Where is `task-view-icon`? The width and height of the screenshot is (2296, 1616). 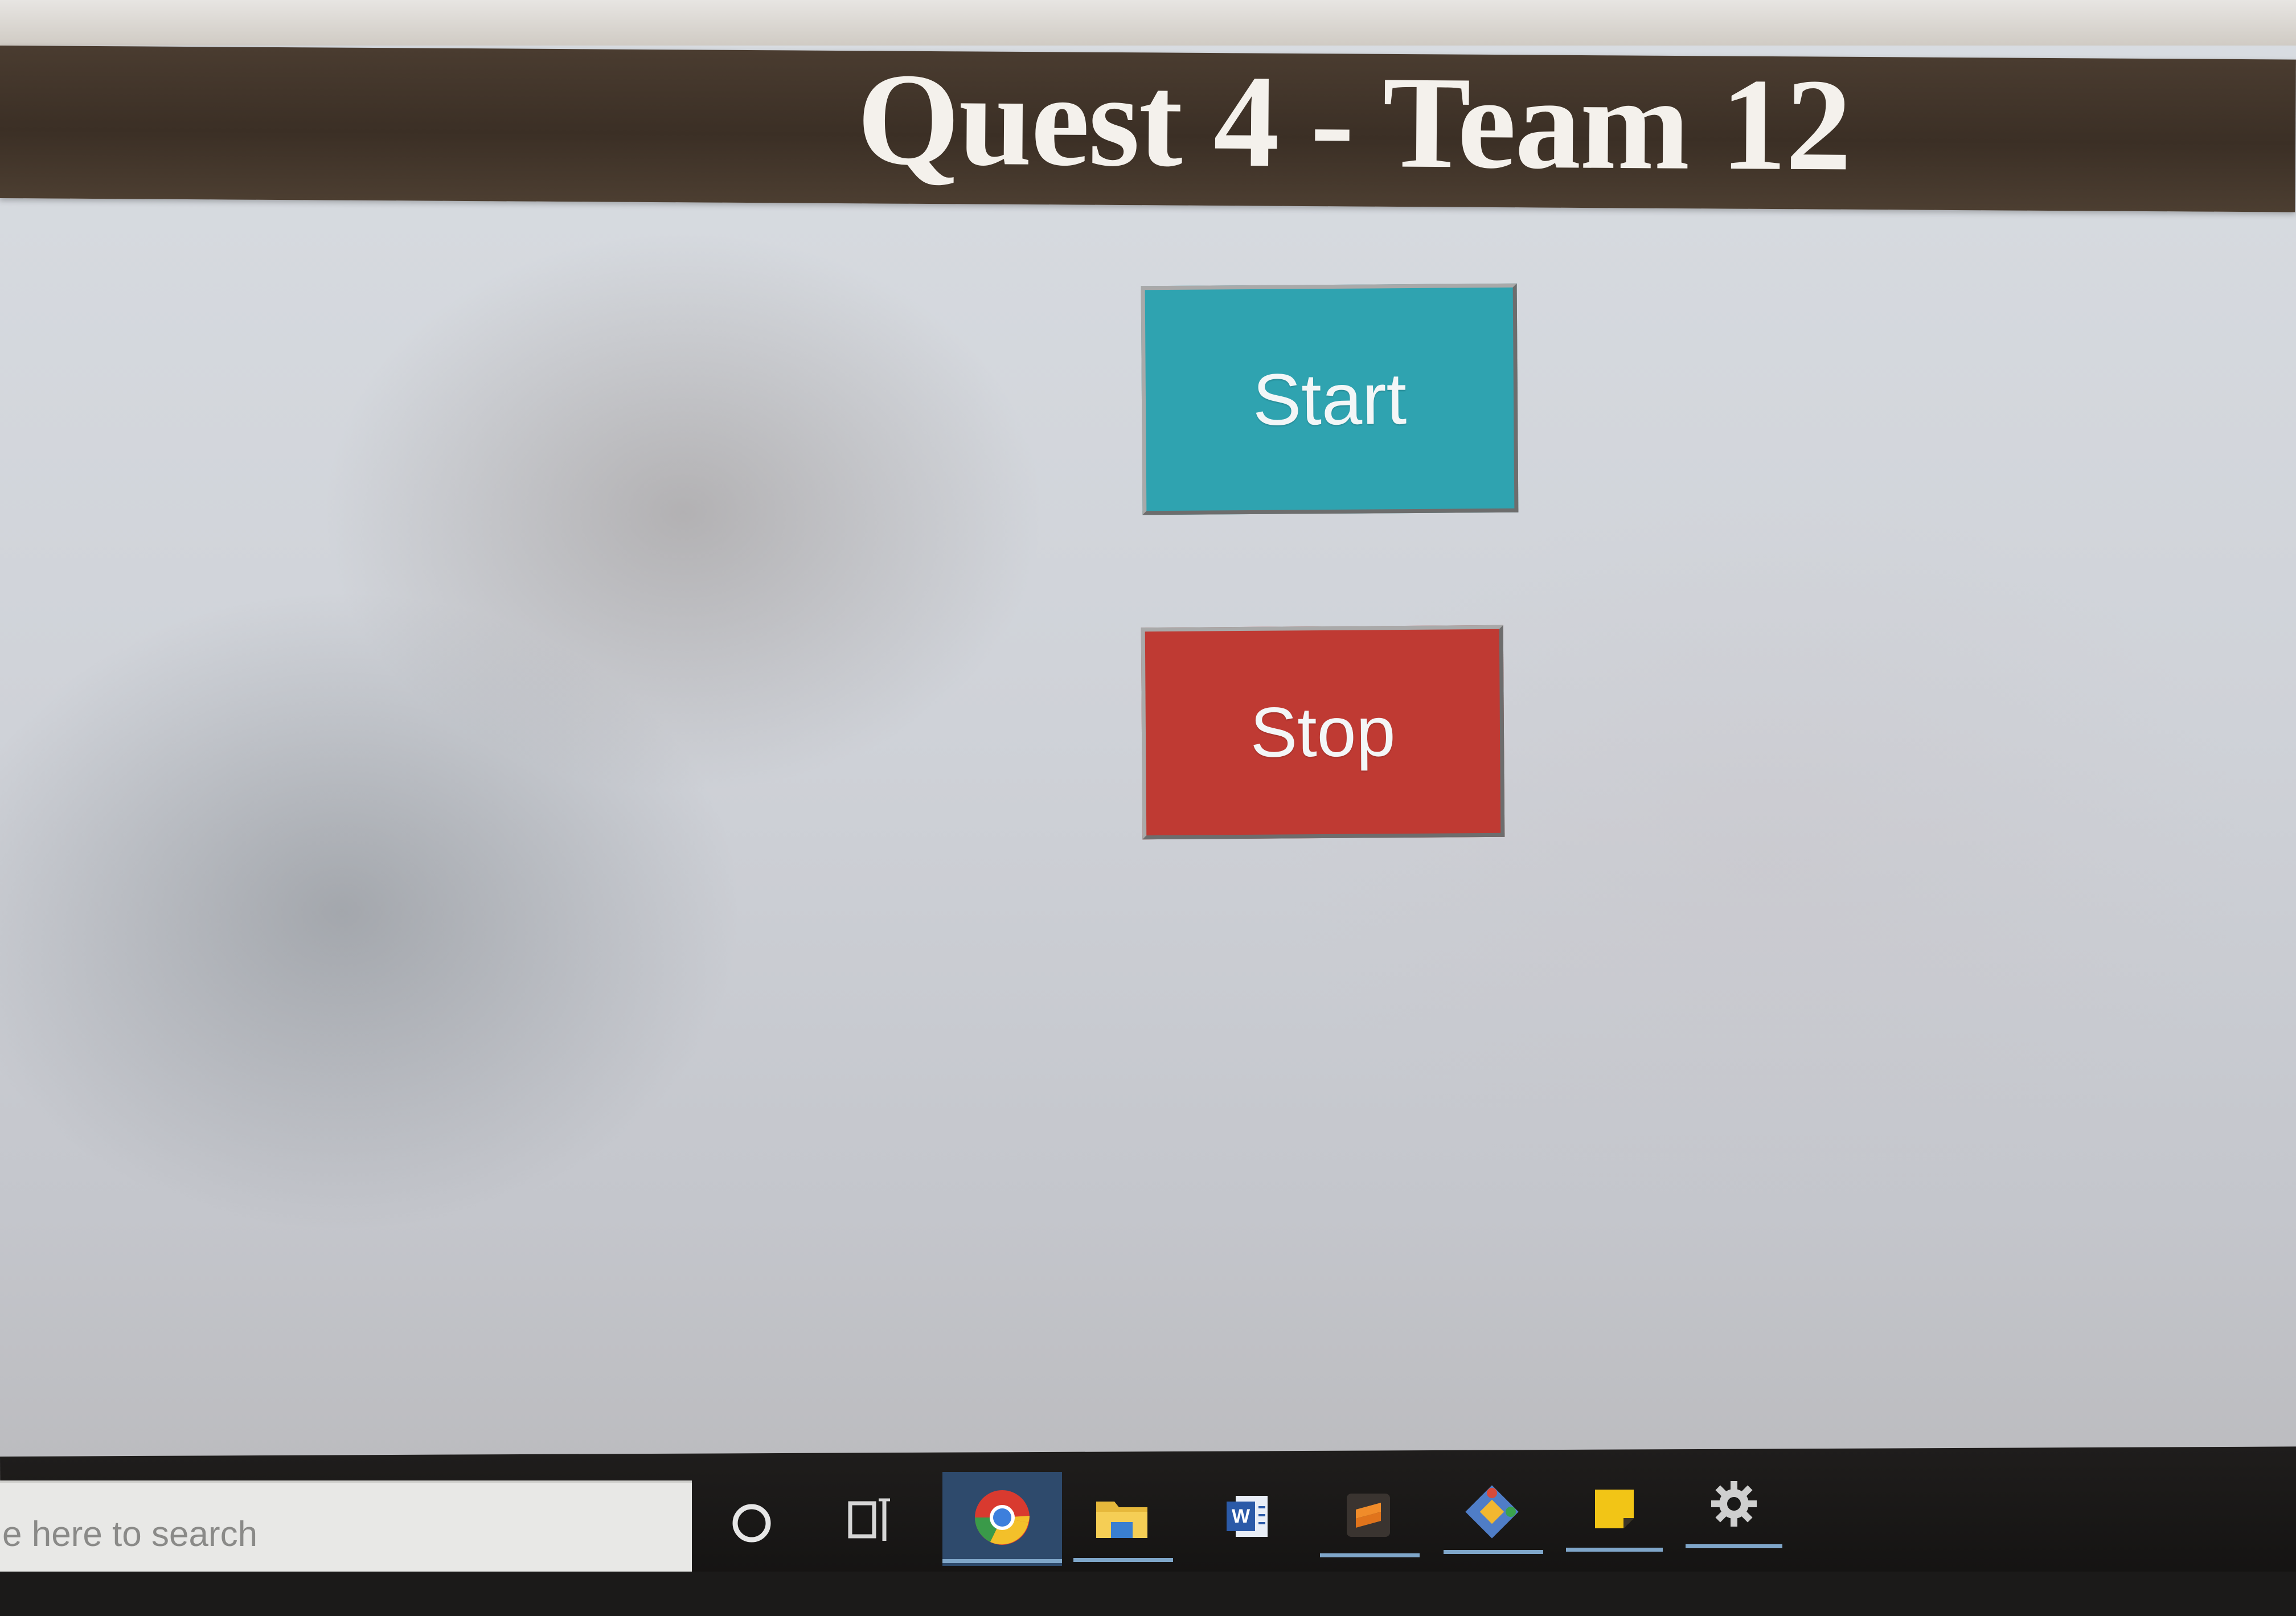
task-view-icon is located at coordinates (873, 1520).